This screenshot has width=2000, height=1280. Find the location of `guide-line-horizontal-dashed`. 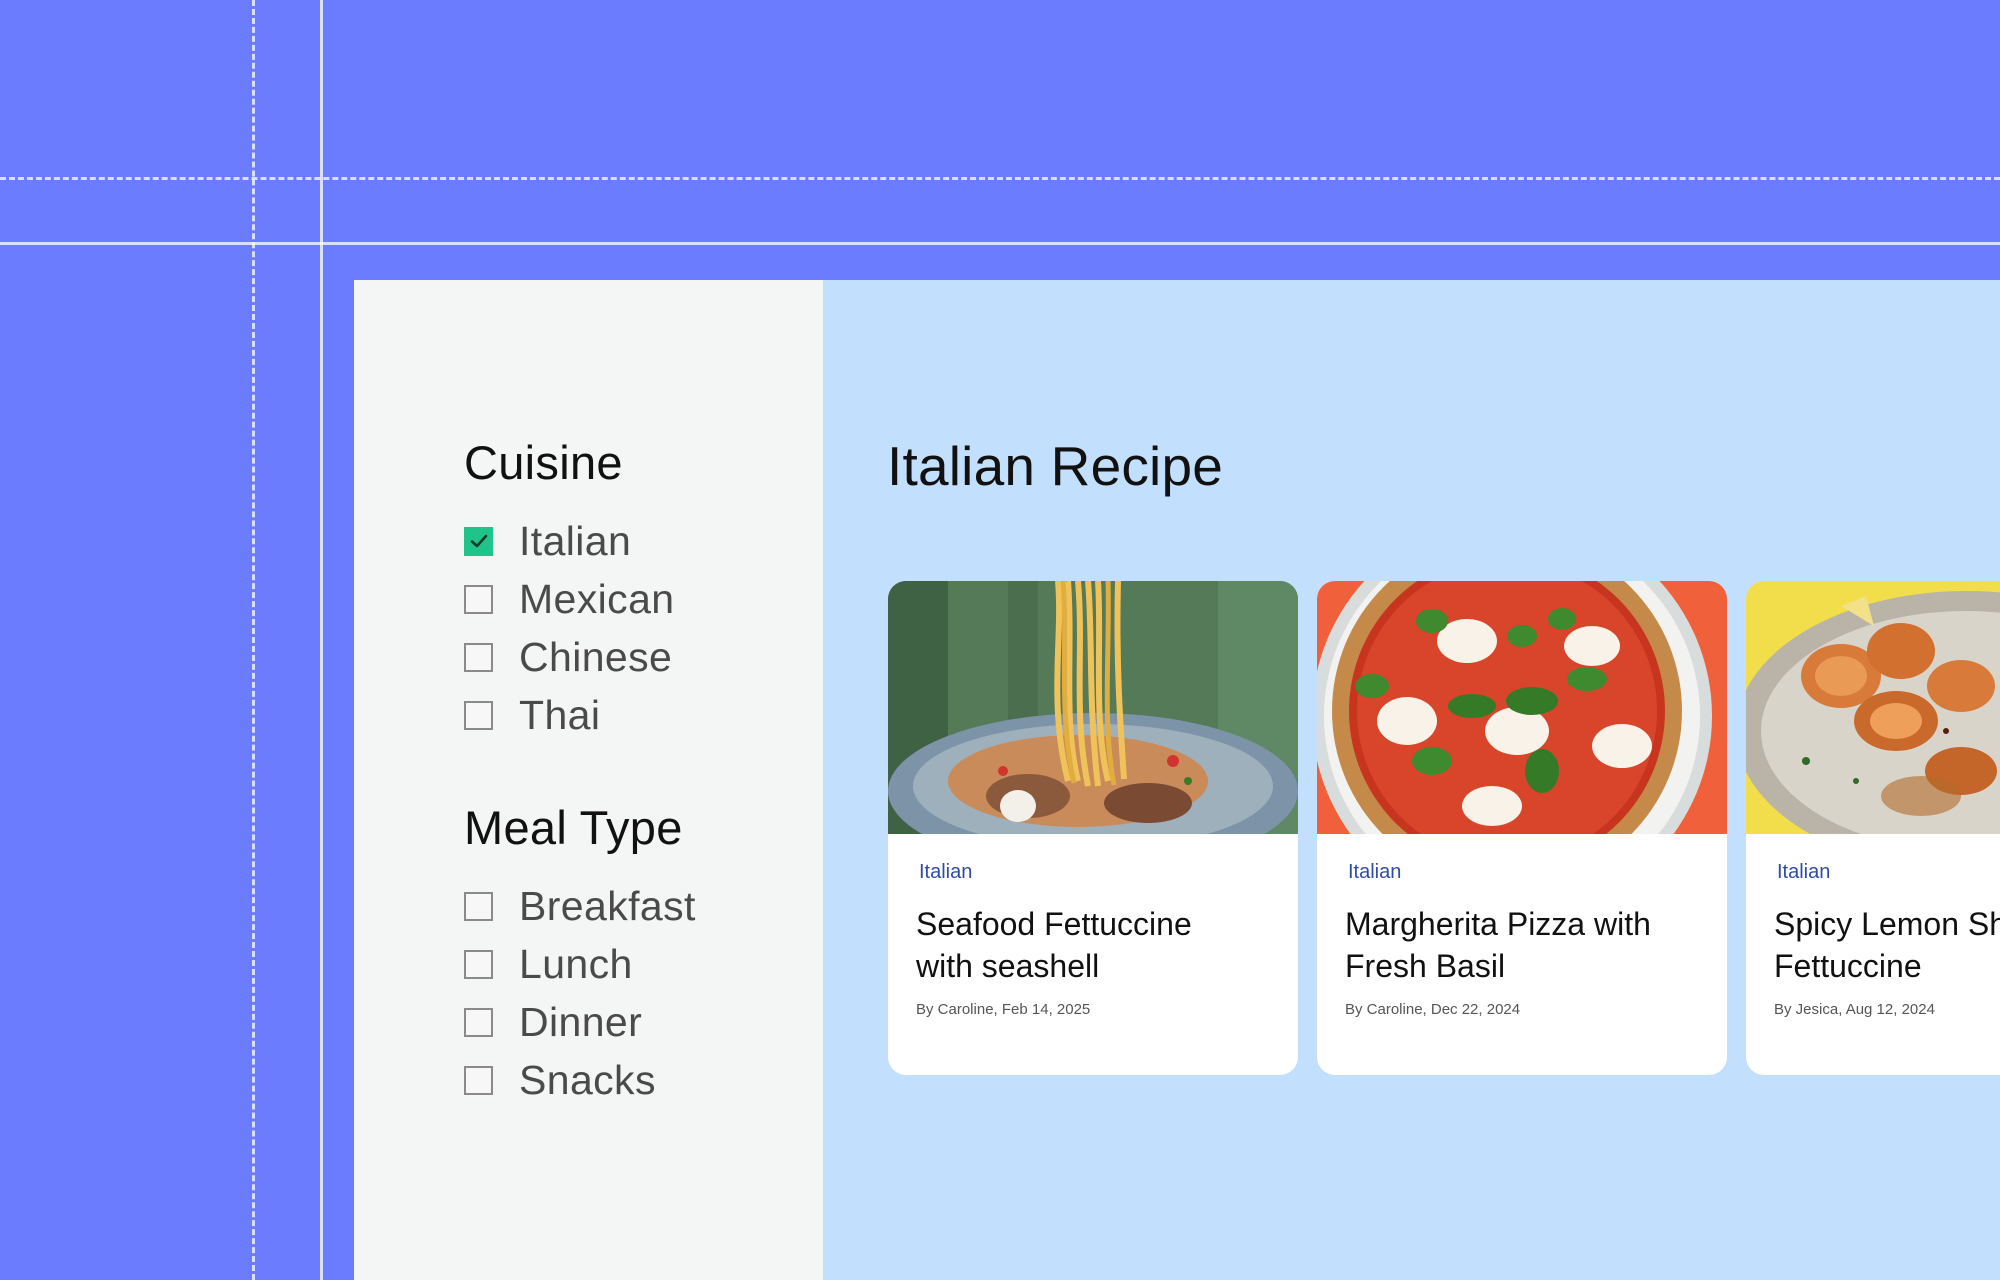

guide-line-horizontal-dashed is located at coordinates (1000, 178).